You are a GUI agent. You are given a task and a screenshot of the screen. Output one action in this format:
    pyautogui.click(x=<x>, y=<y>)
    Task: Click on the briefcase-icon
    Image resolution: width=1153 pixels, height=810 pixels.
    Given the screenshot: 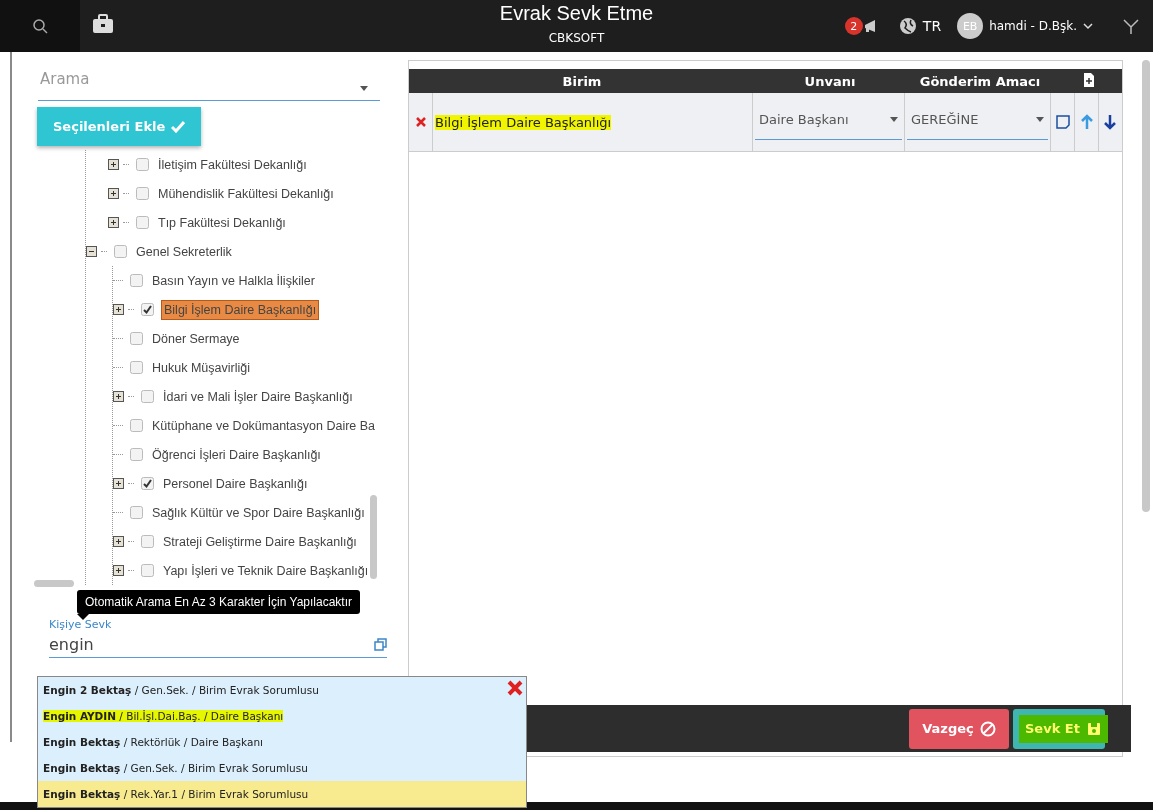 What is the action you would take?
    pyautogui.click(x=103, y=24)
    